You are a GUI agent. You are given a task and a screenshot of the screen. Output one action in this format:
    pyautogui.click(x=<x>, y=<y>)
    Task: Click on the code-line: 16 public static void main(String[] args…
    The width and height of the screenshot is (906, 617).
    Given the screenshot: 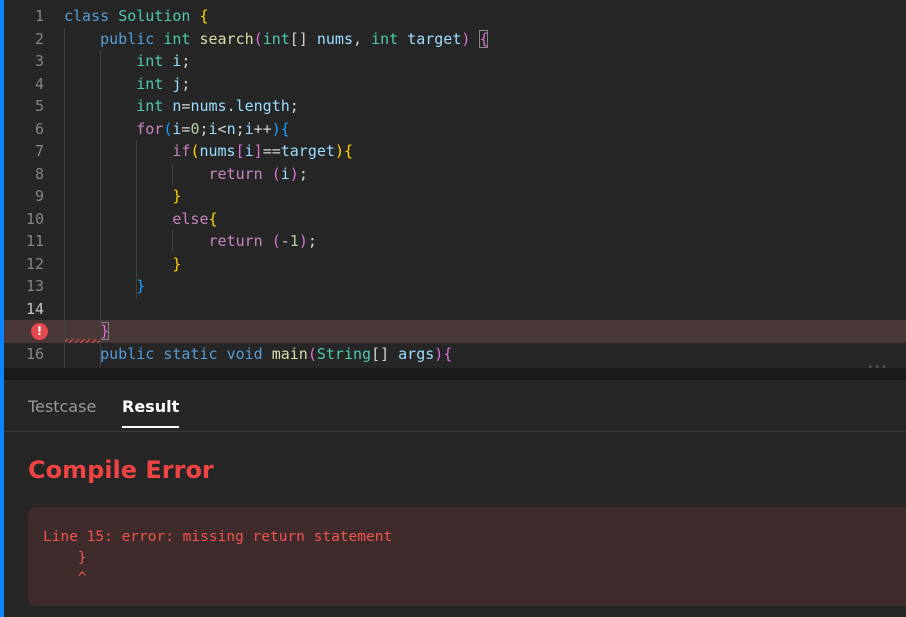 What is the action you would take?
    pyautogui.click(x=455, y=354)
    